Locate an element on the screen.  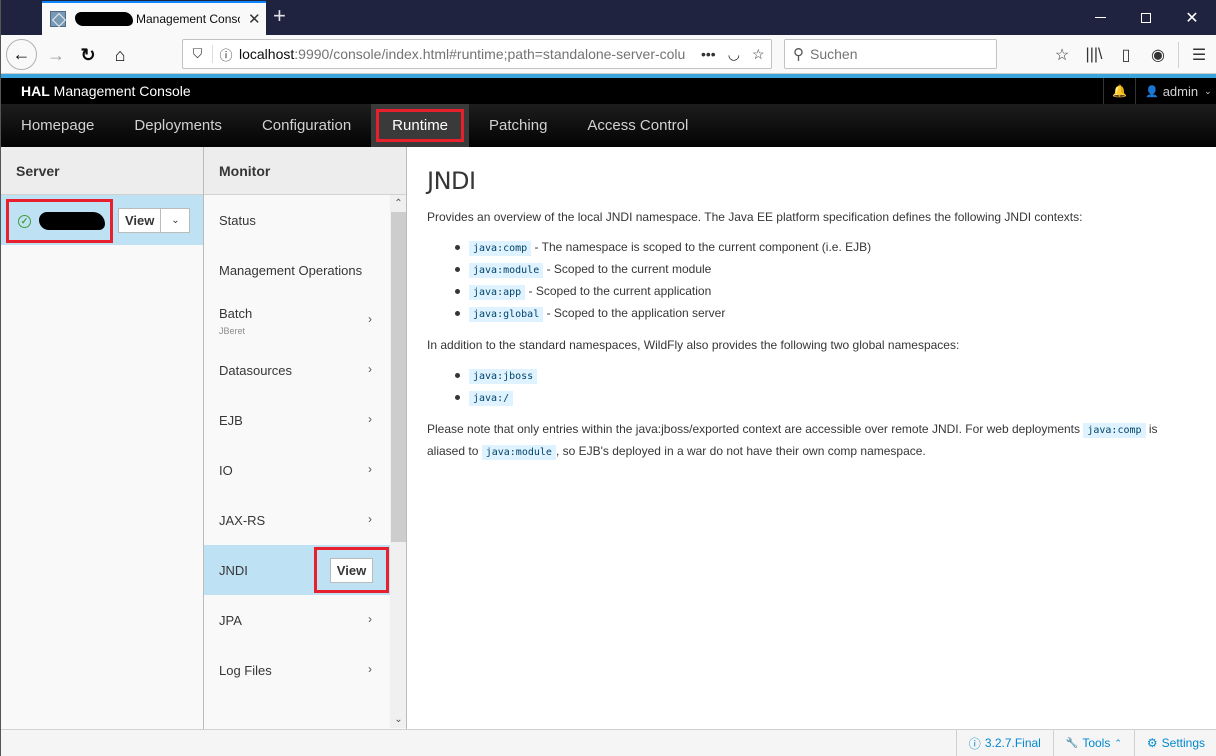
pocket-icon: ◡ is located at coordinates (734, 54).